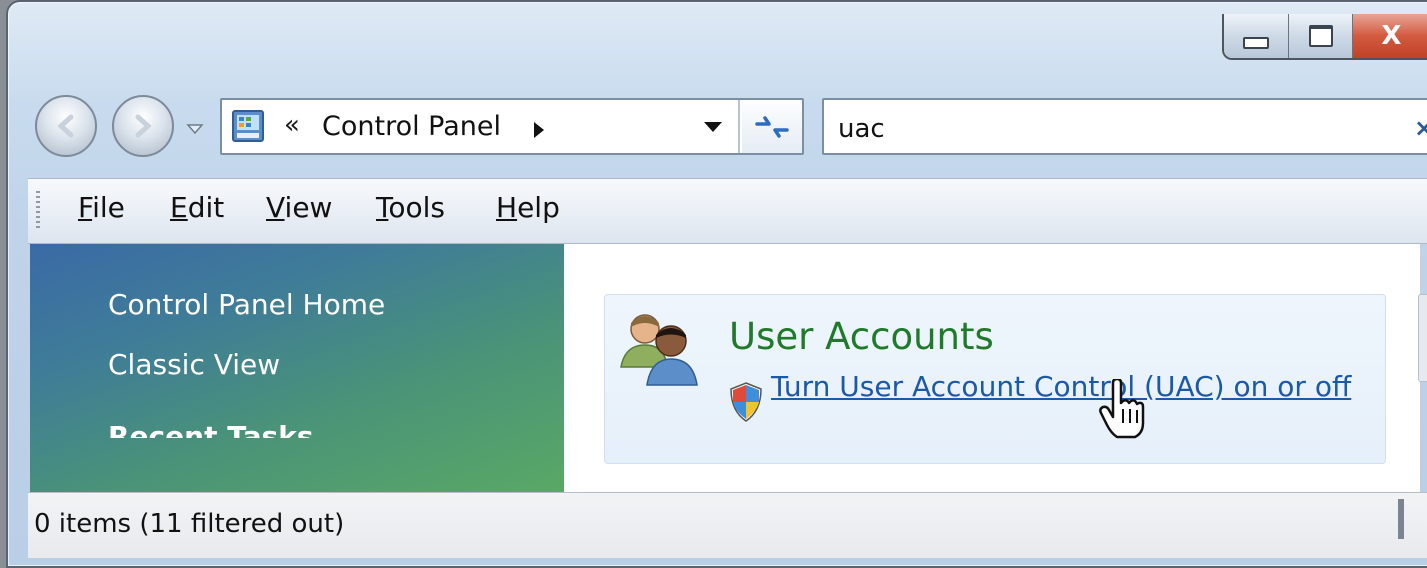 This screenshot has height=568, width=1427. What do you see at coordinates (308, 207) in the screenshot?
I see `menu-view-label: iew` at bounding box center [308, 207].